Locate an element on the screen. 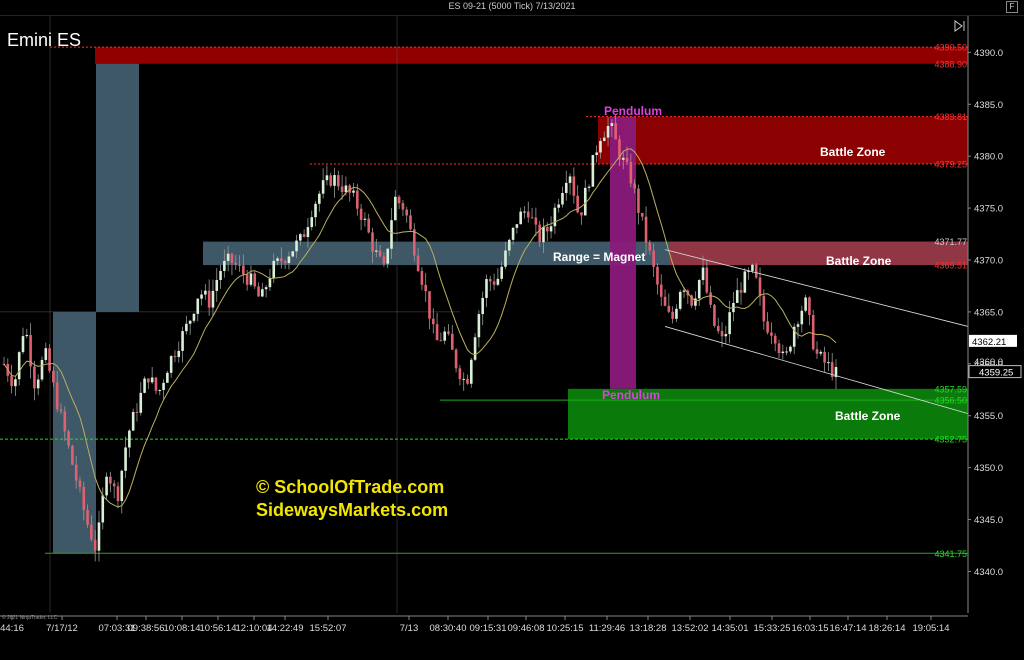  time-tick-label: 10:25:15 is located at coordinates (565, 628).